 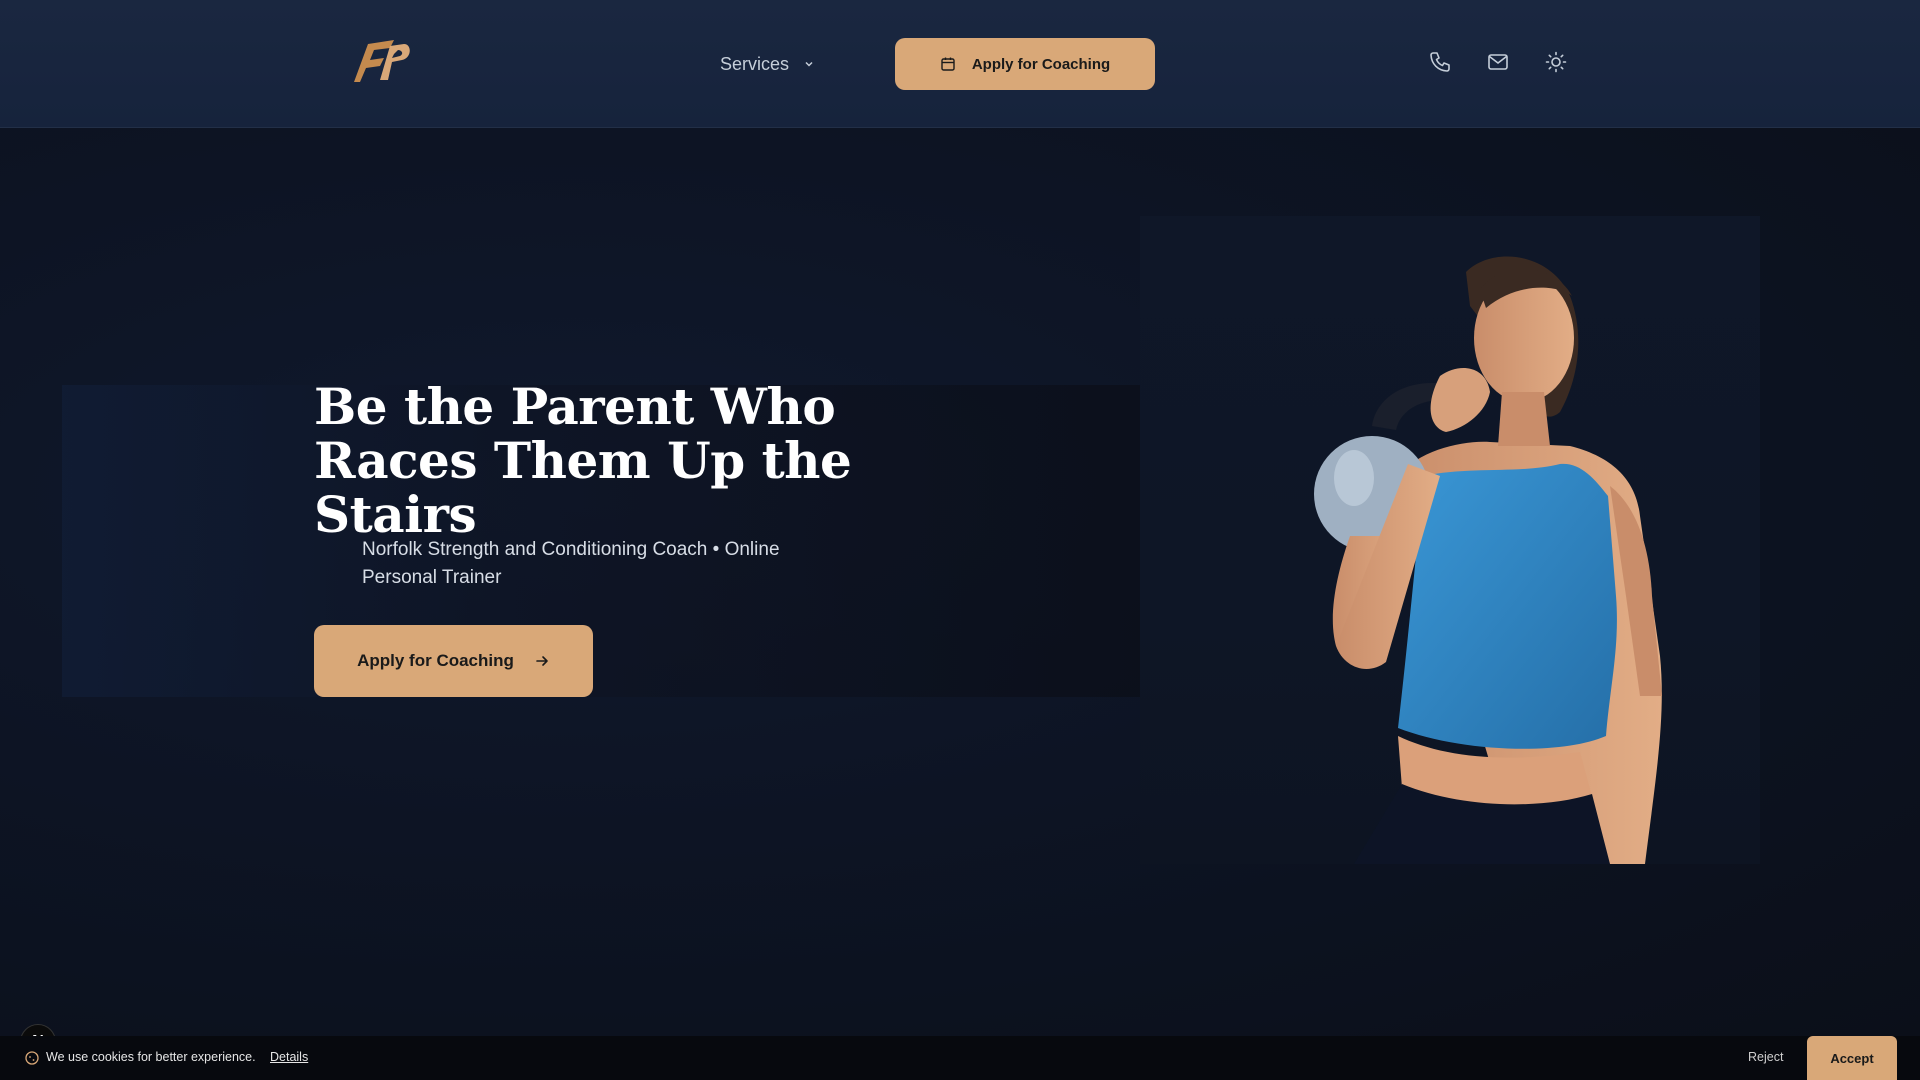 I want to click on phone-icon, so click(x=1440, y=62).